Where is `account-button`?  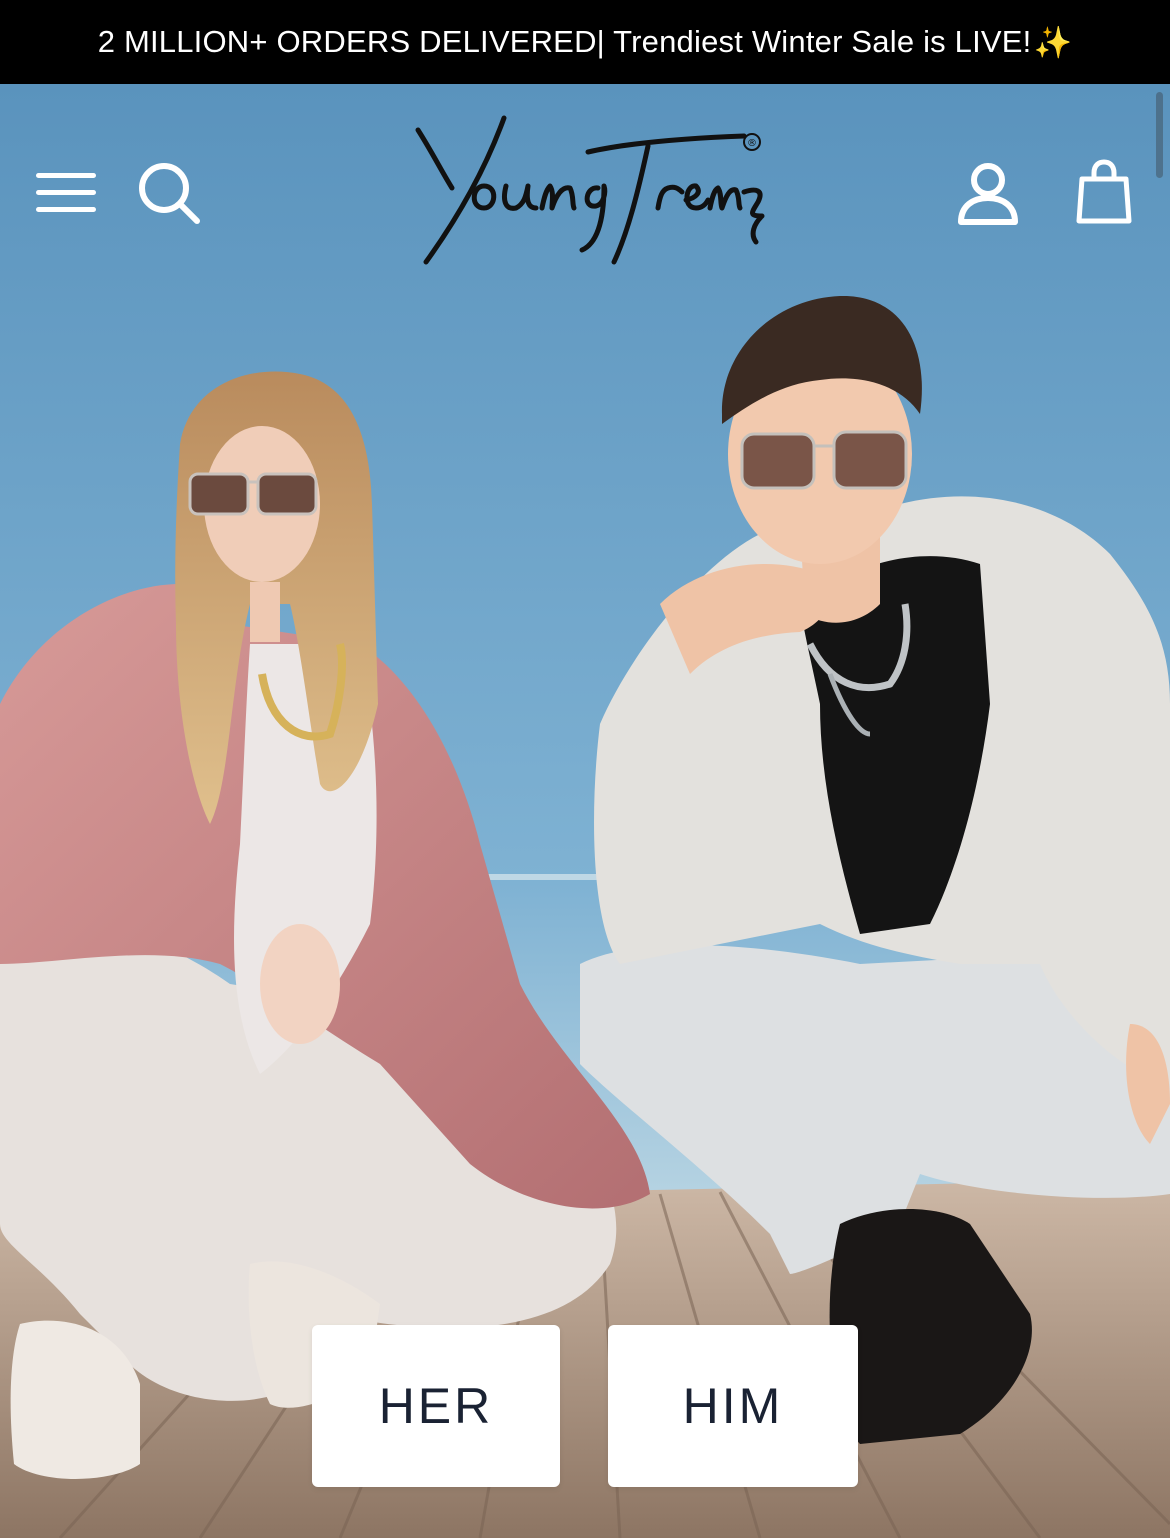 account-button is located at coordinates (988, 194).